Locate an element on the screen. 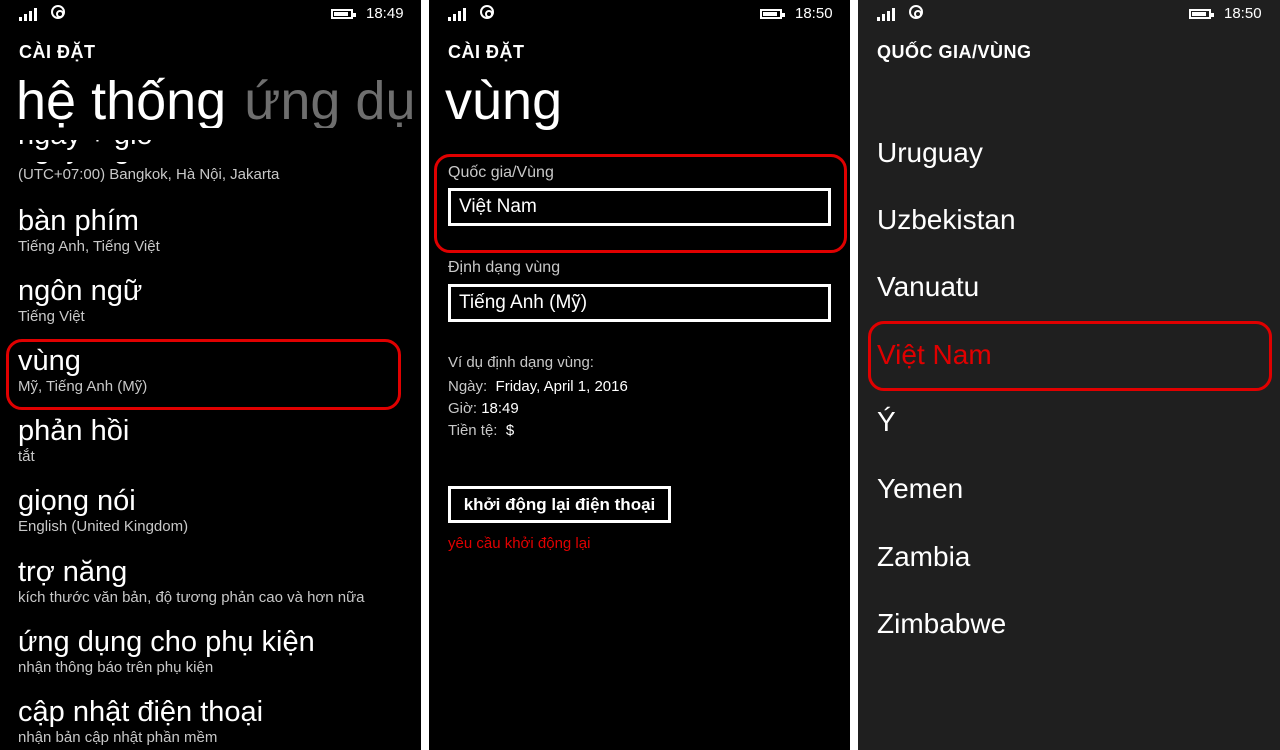  restart-phone-button: khởi động lại điện thoại is located at coordinates (559, 504).